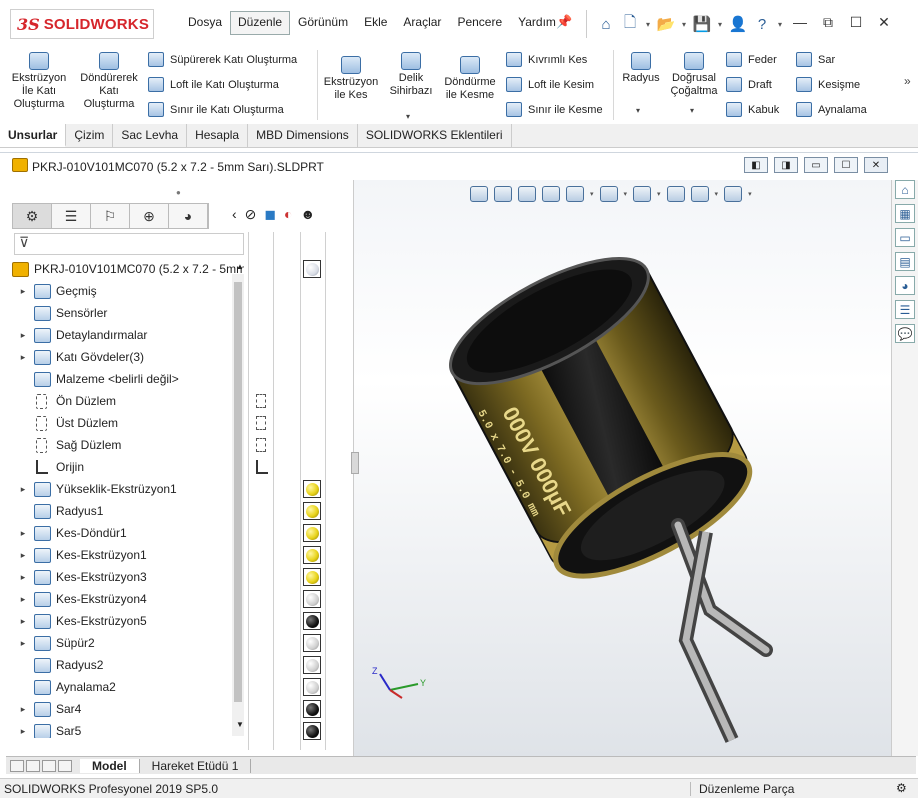 The height and width of the screenshot is (798, 918). I want to click on apply-scene-icon, so click(699, 194).